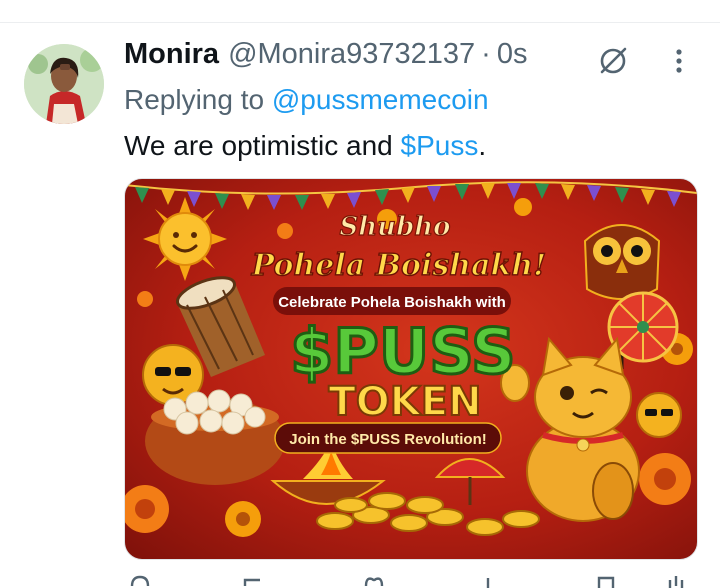  I want to click on replying-to: Replying to @pussmemecoin, so click(306, 100).